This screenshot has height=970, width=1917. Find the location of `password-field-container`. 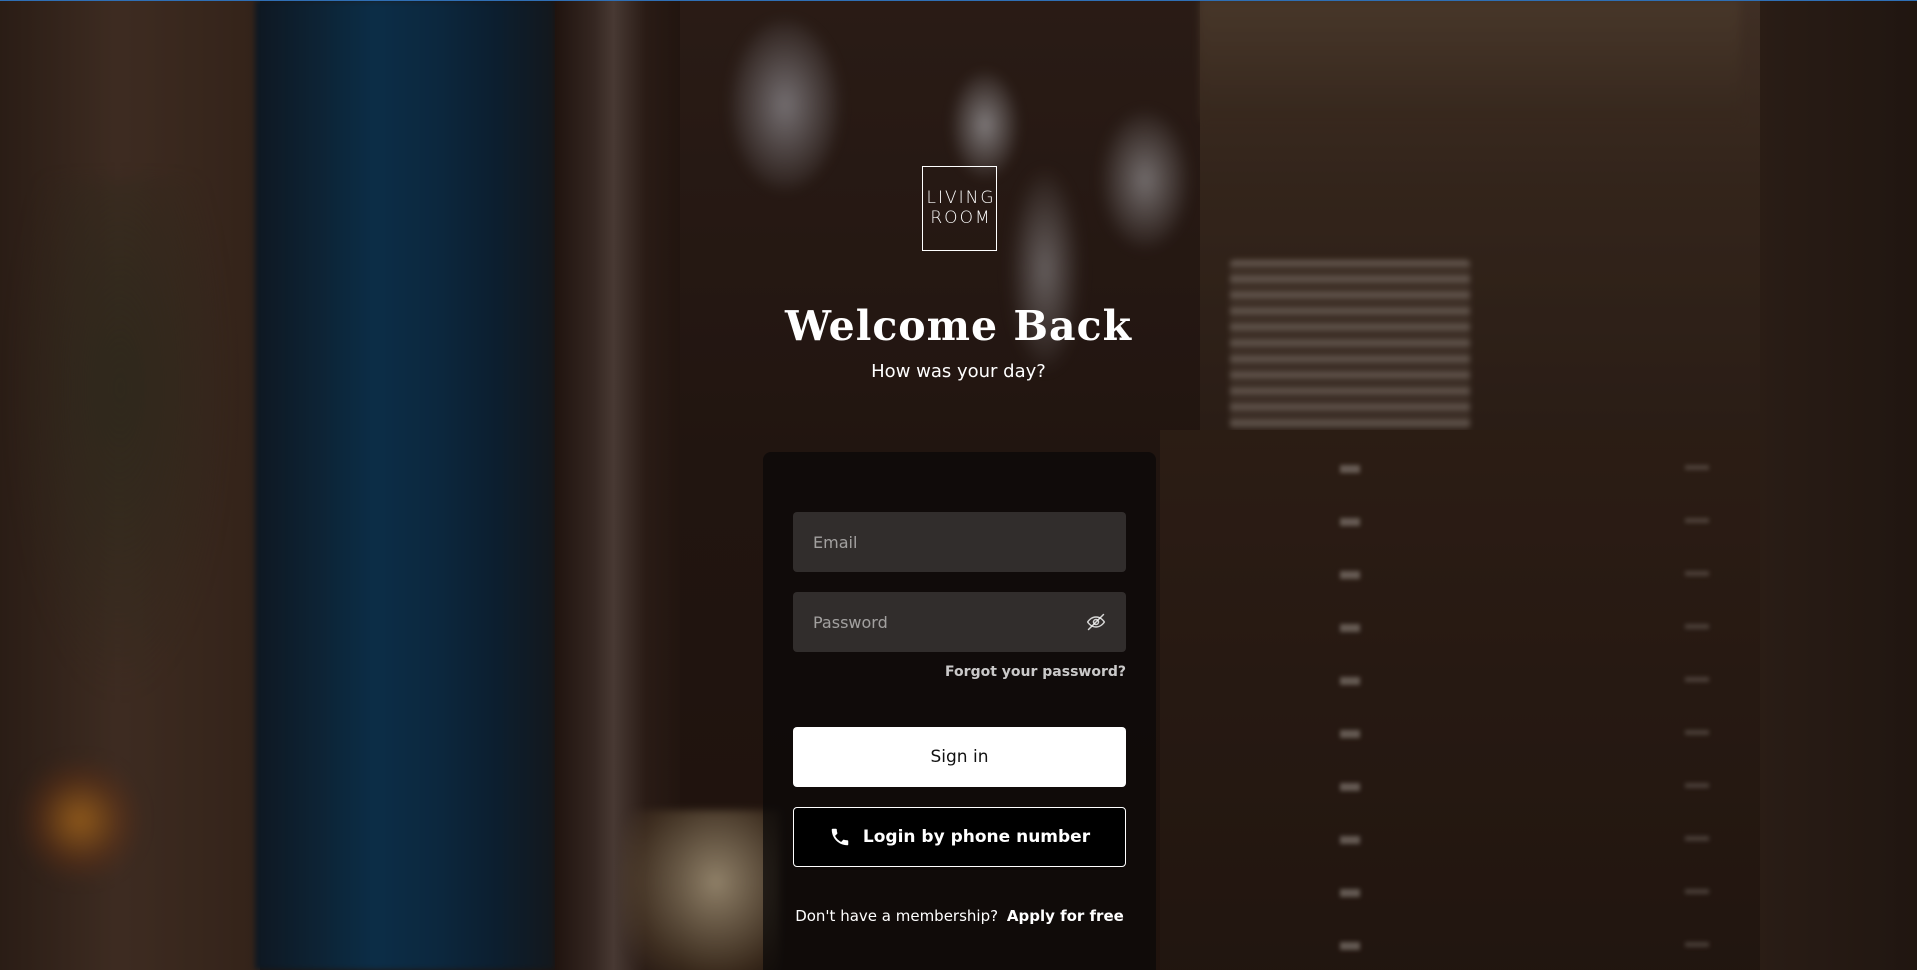

password-field-container is located at coordinates (959, 622).